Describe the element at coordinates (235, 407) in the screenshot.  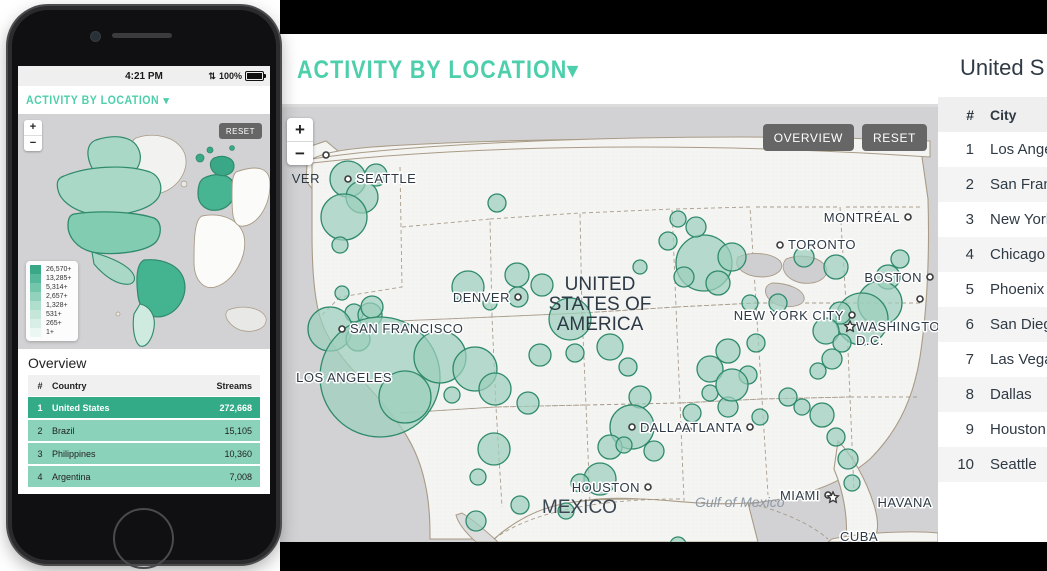
I see `row-streams: 272,668` at that location.